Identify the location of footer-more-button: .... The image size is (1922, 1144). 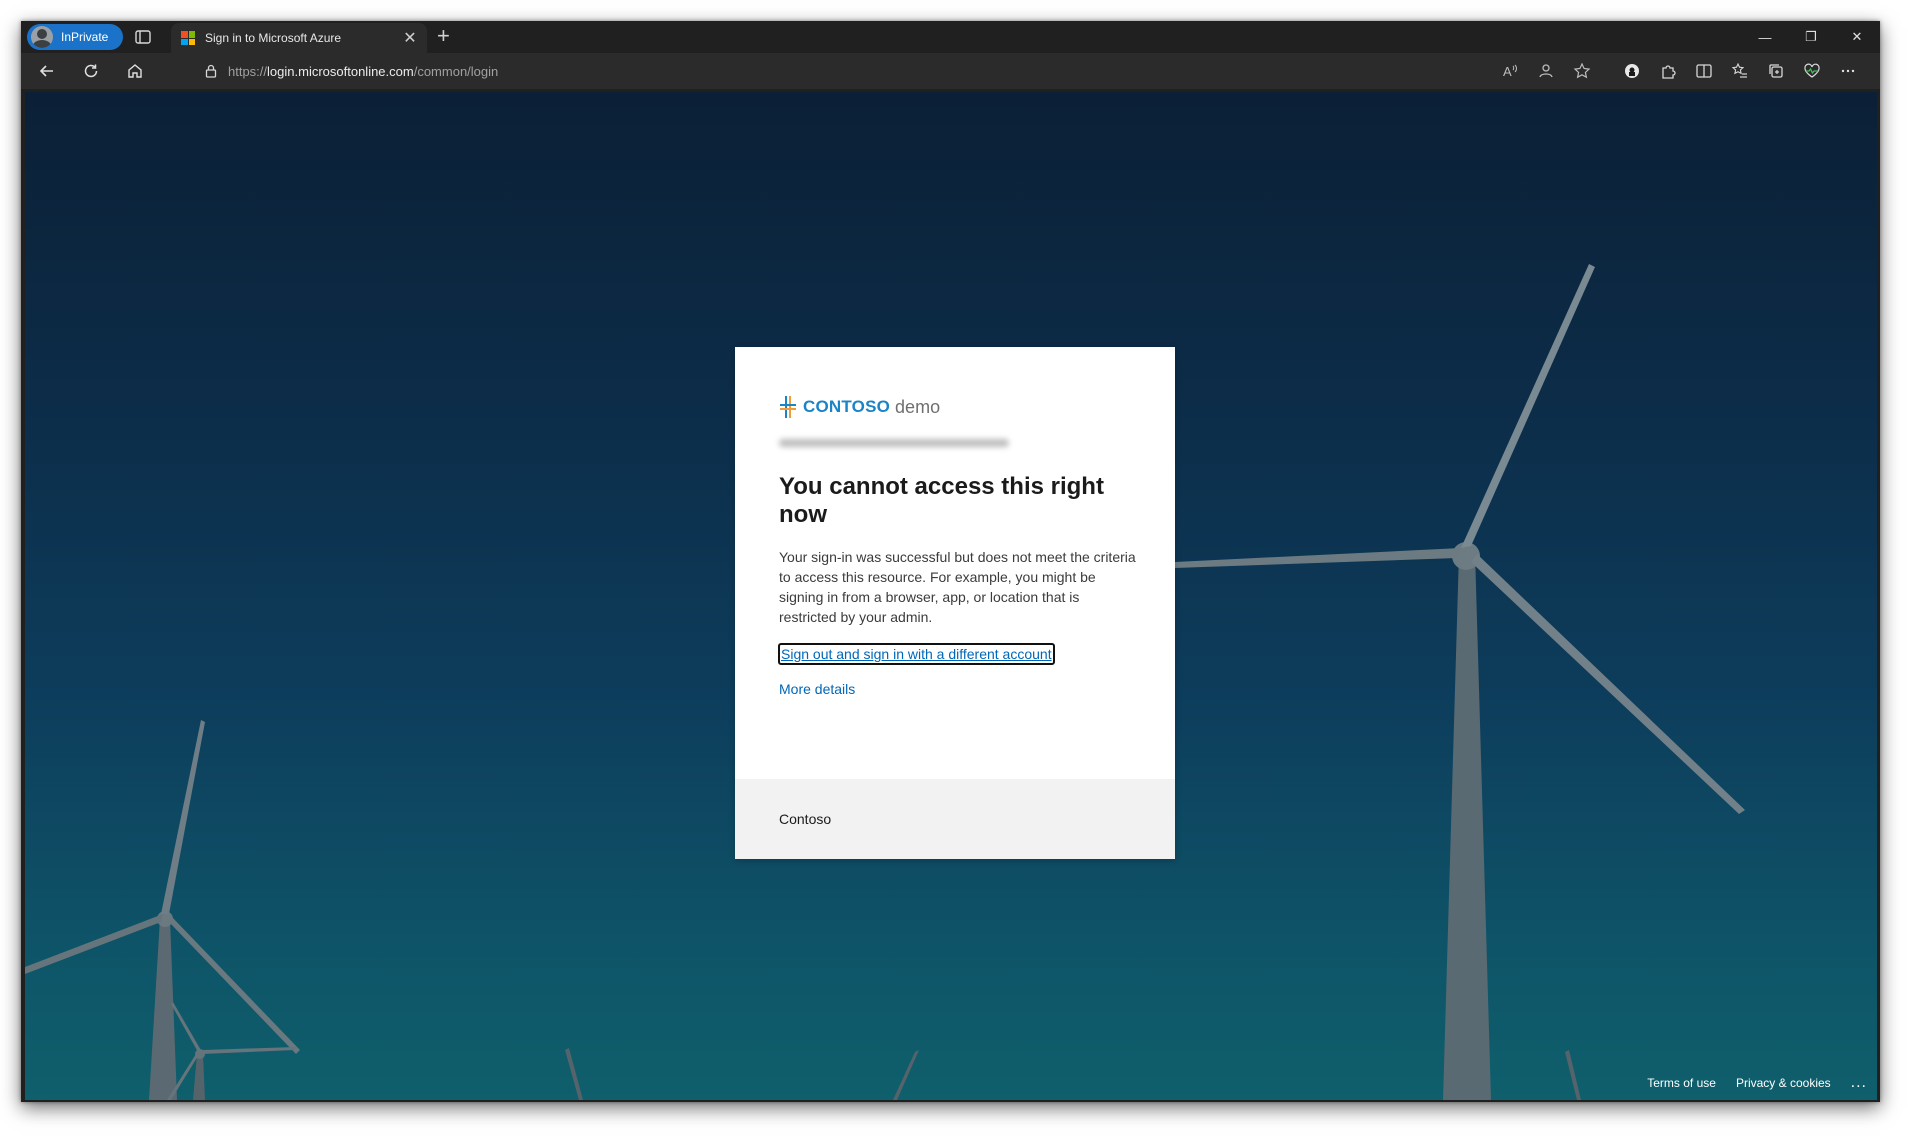
(1859, 1083).